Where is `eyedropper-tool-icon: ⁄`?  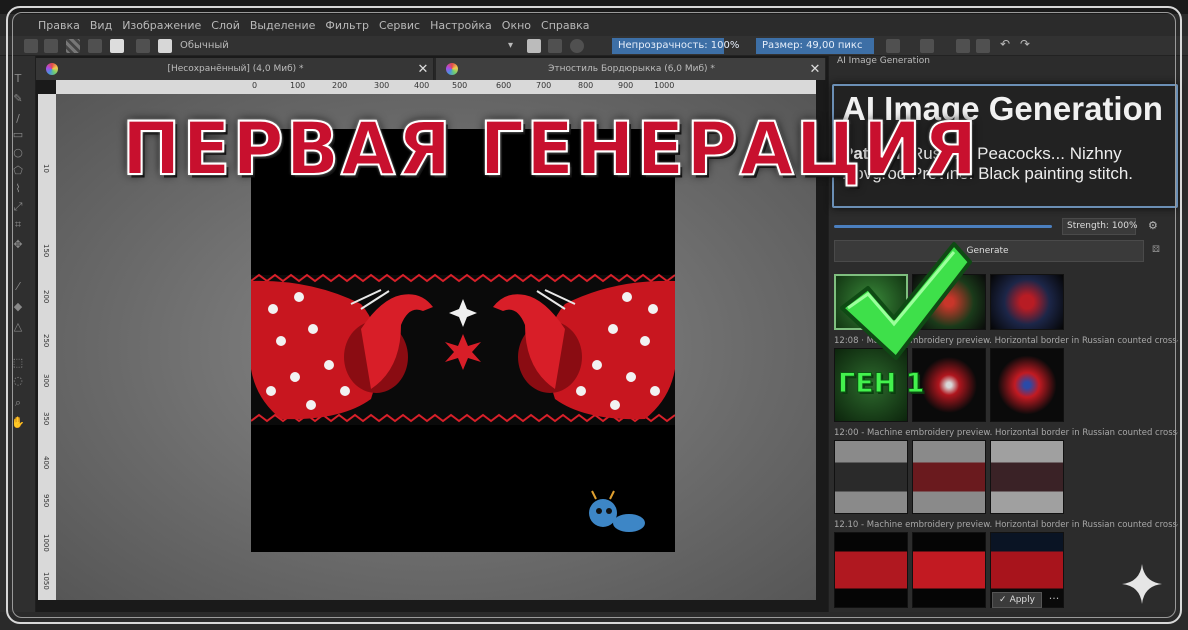
eyedropper-tool-icon: ⁄ is located at coordinates (18, 286).